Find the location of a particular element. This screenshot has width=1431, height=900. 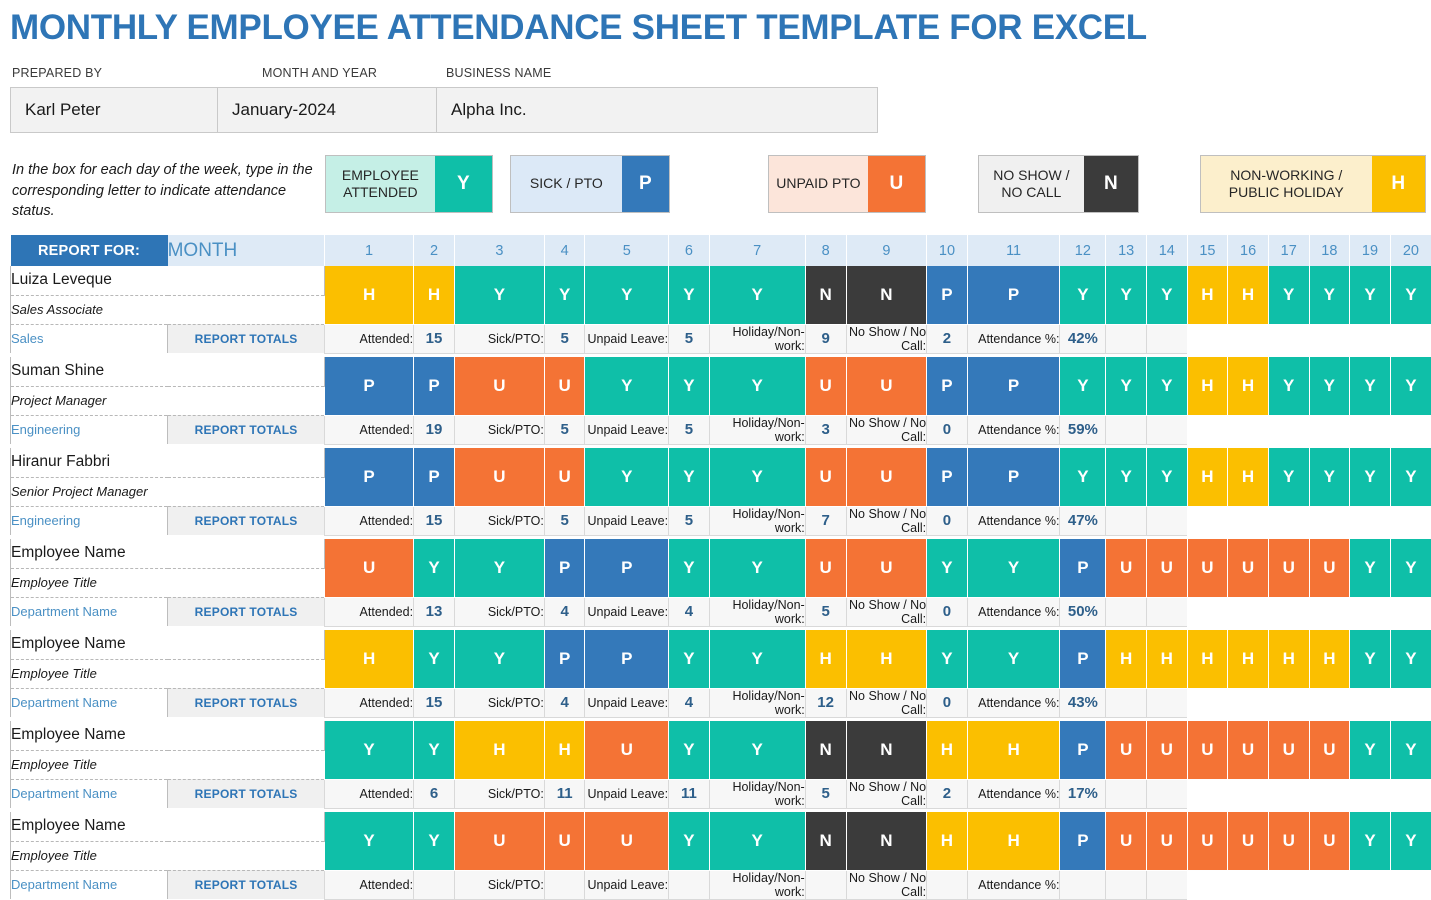

attendance-cell-1: U is located at coordinates (369, 568).